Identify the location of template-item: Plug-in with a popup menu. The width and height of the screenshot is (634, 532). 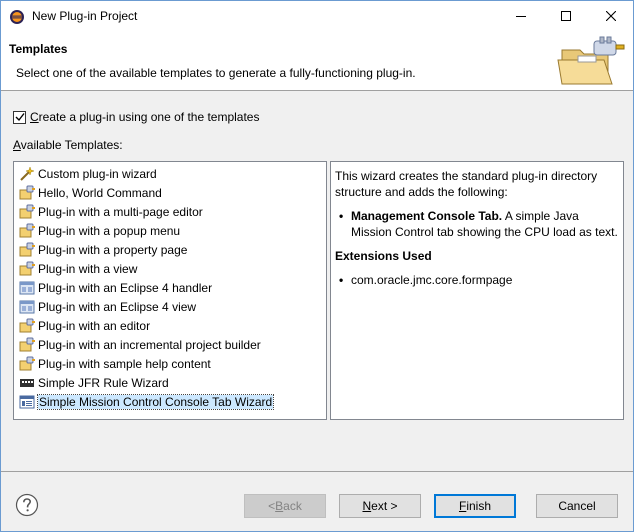
(99, 231).